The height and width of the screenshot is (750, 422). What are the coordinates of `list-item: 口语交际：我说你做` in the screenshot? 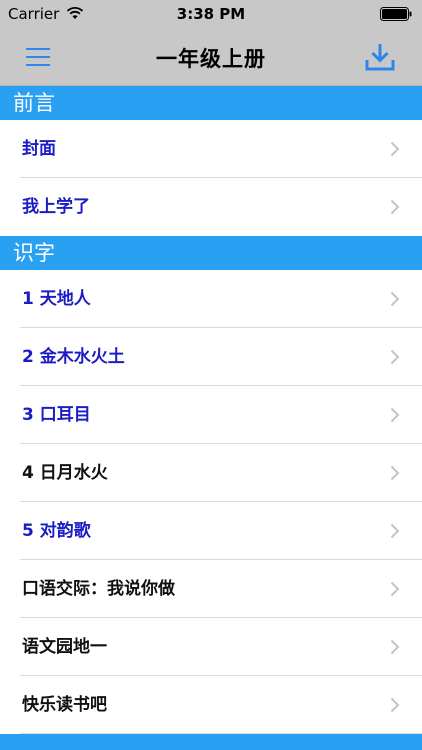 It's located at (211, 589).